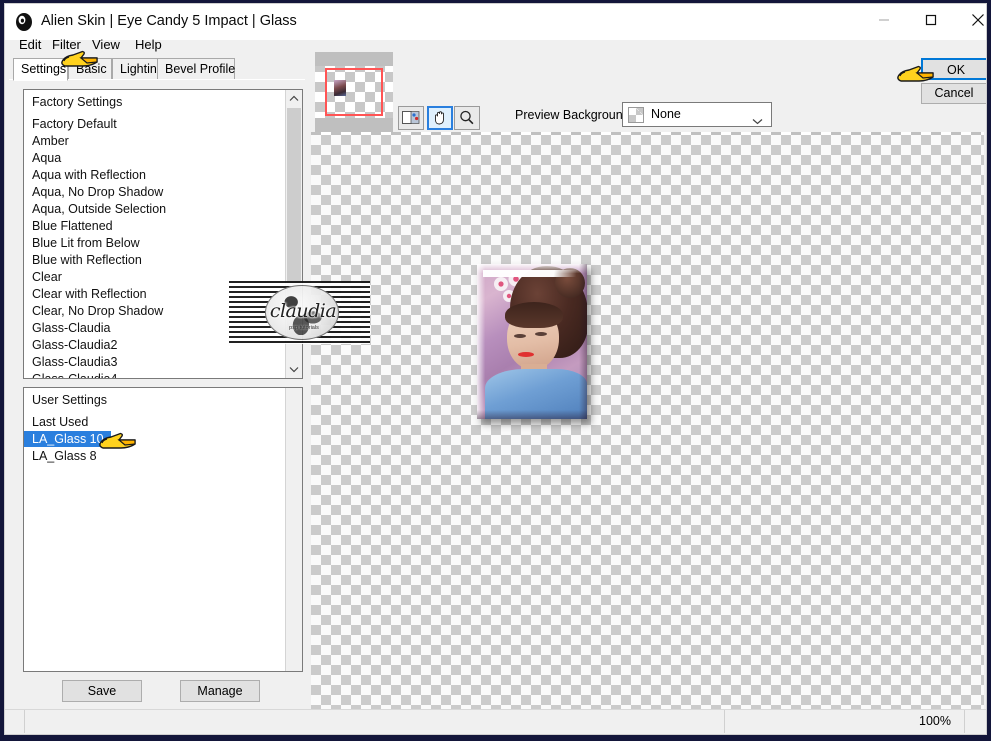  What do you see at coordinates (294, 98) in the screenshot?
I see `chevron-up-icon` at bounding box center [294, 98].